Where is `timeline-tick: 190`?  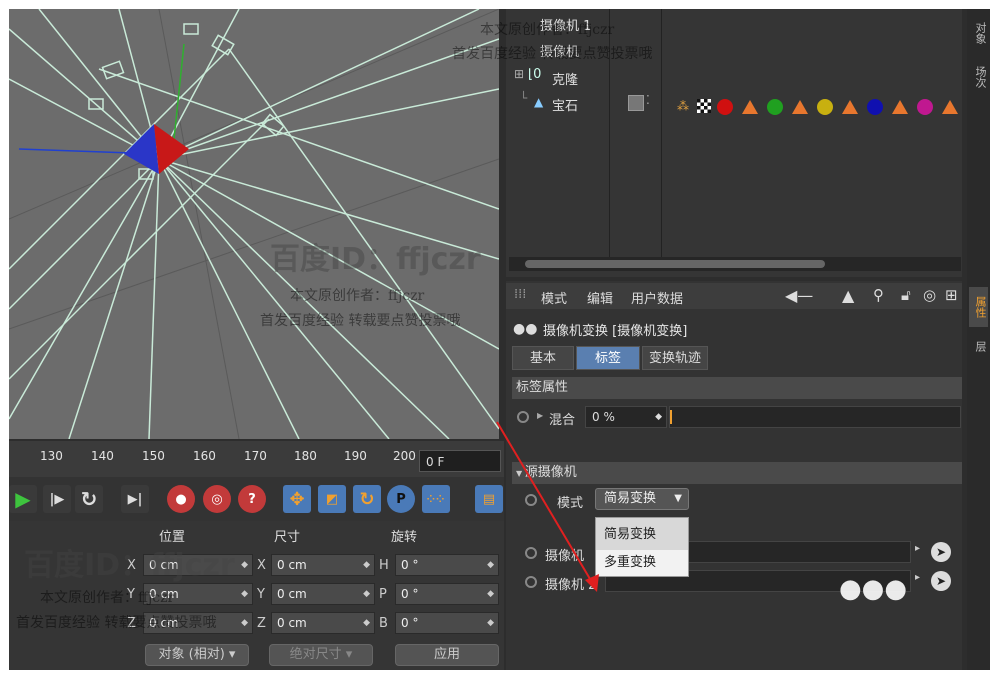
timeline-tick: 190 is located at coordinates (355, 456).